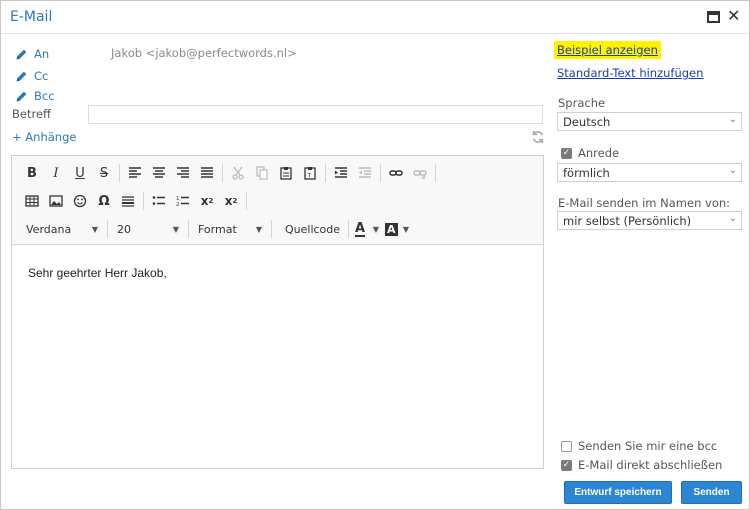 This screenshot has height=510, width=750. I want to click on send-as-select: mir selbst (Persönlich) ⌄, so click(649, 220).